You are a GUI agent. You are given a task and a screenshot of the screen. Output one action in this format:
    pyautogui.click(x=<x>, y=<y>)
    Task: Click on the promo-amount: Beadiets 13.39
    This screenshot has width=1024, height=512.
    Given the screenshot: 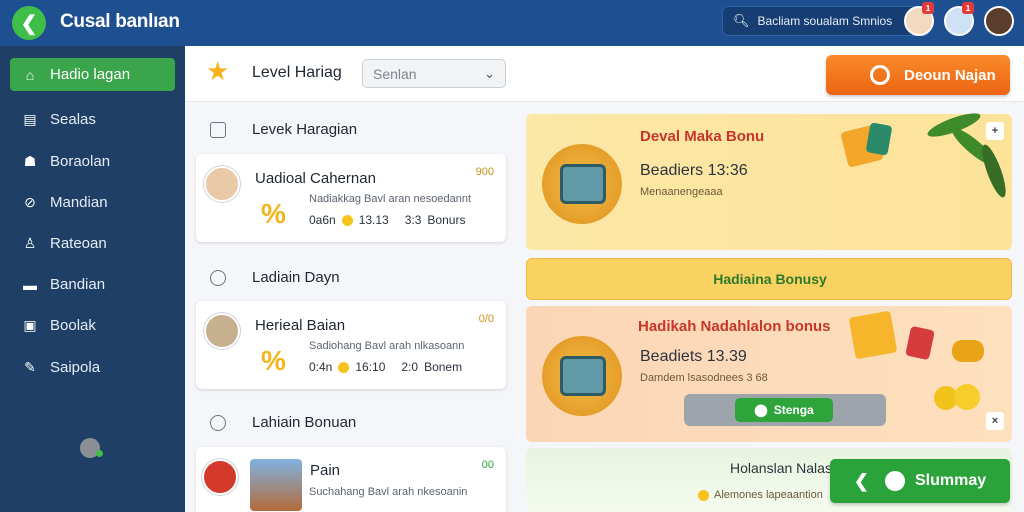 What is the action you would take?
    pyautogui.click(x=693, y=356)
    